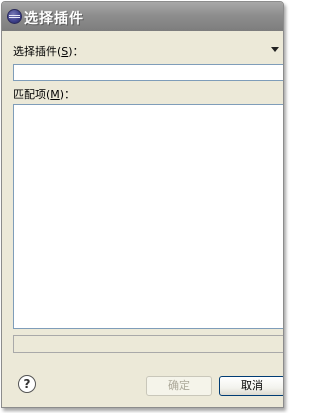  I want to click on view-menu-arrow-icon, so click(275, 49).